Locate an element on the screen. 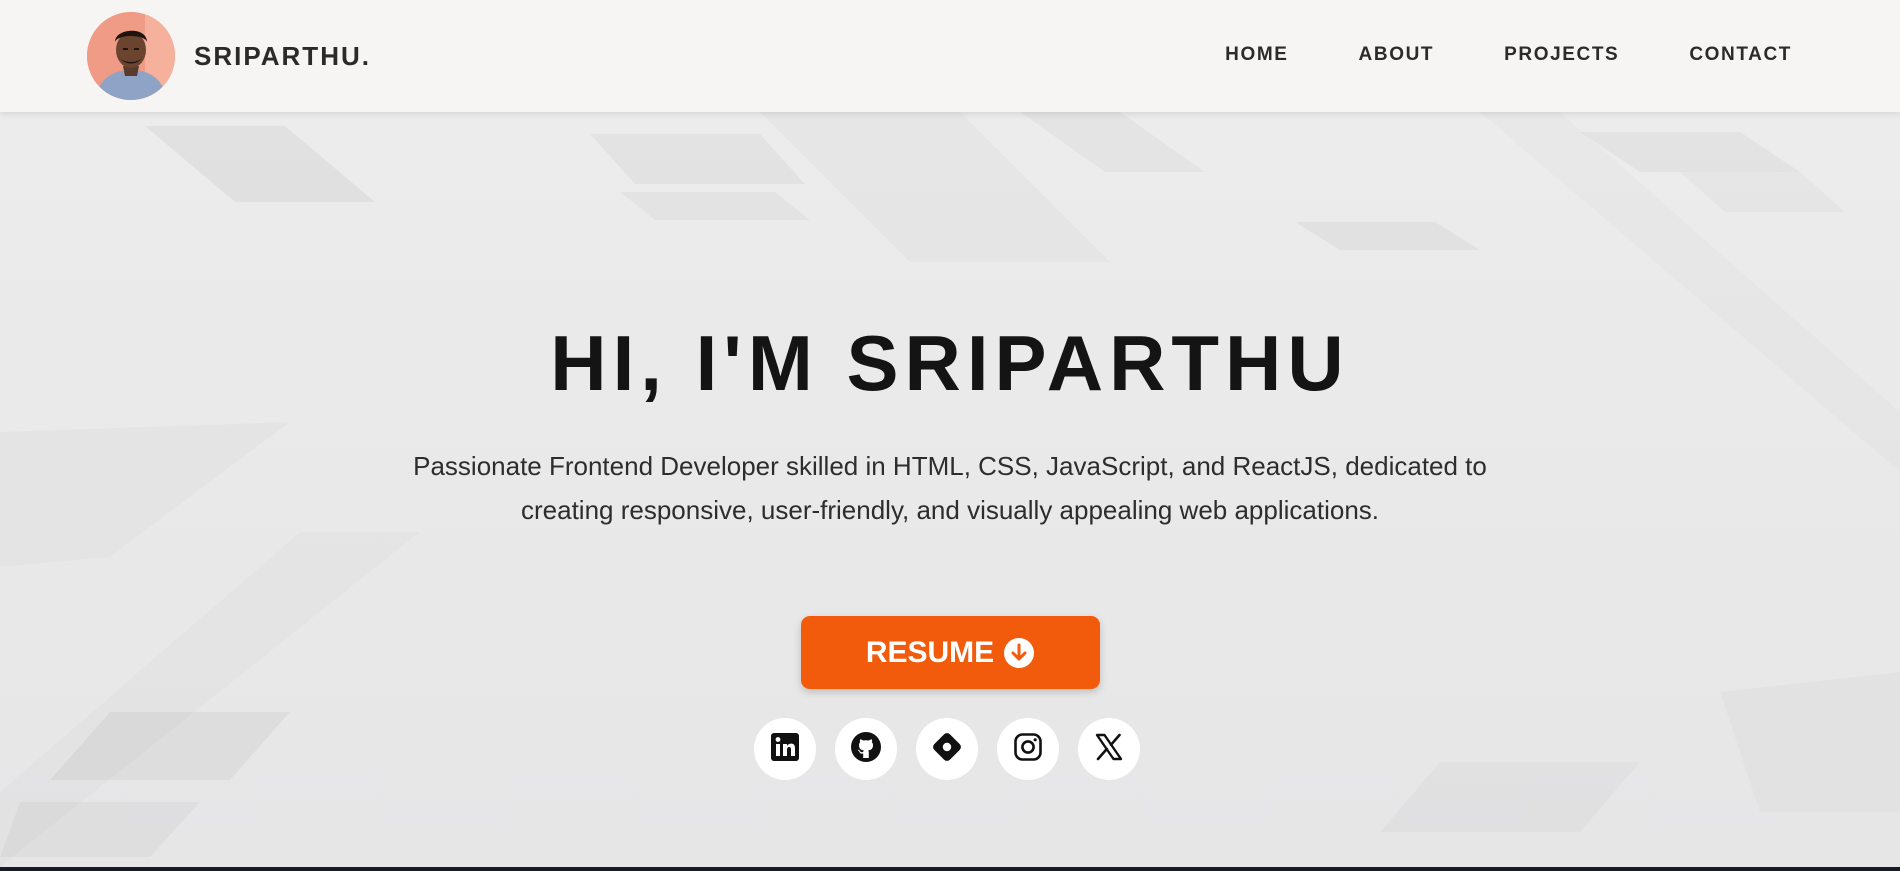  resume-download-button: RESUME is located at coordinates (950, 652).